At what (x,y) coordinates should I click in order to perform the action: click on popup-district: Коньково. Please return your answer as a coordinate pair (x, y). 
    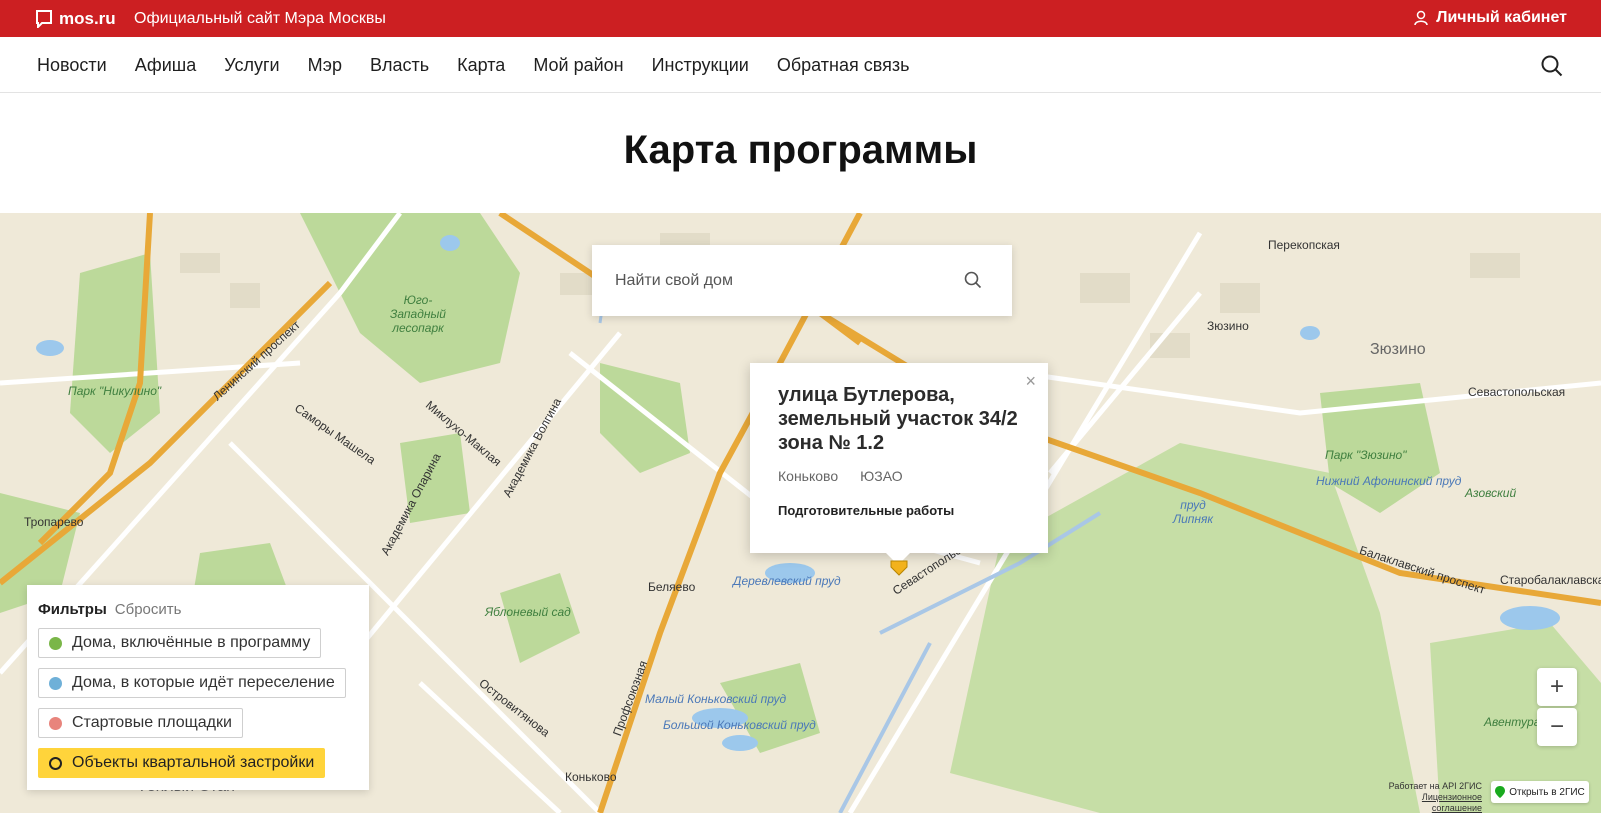
    Looking at the image, I should click on (808, 476).